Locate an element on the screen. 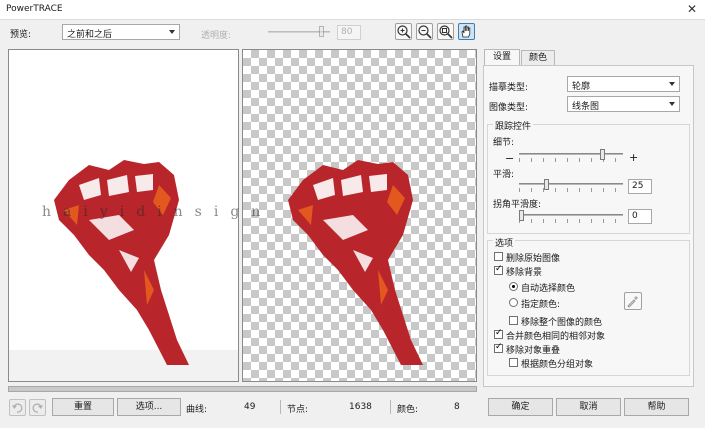  zoom-fit-icon is located at coordinates (446, 32).